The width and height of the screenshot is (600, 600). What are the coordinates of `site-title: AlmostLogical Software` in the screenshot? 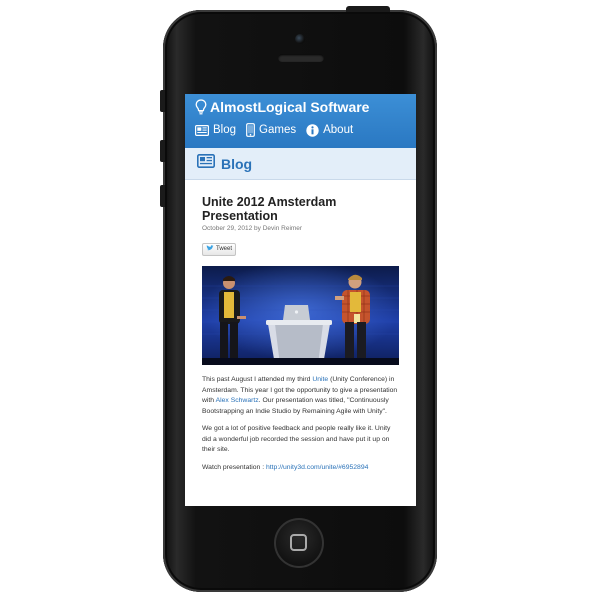 It's located at (282, 107).